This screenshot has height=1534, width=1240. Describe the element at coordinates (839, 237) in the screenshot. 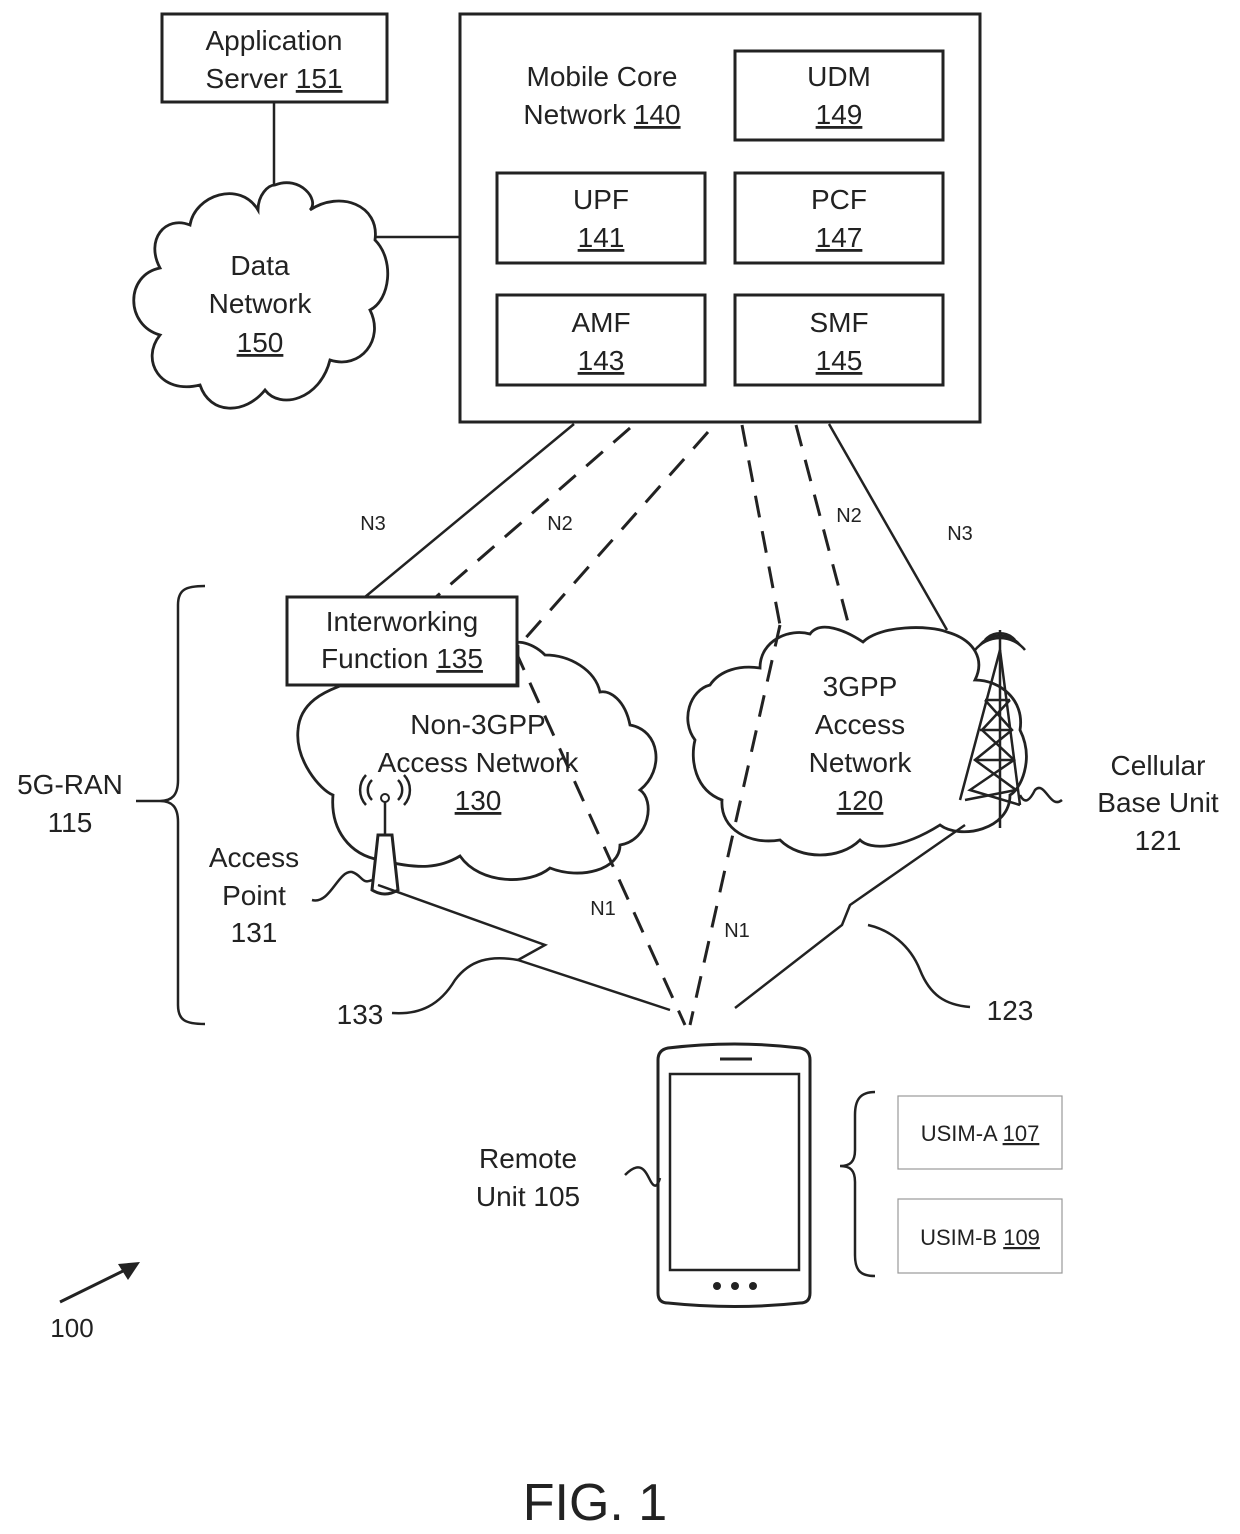

I see `svg-text: 147` at that location.